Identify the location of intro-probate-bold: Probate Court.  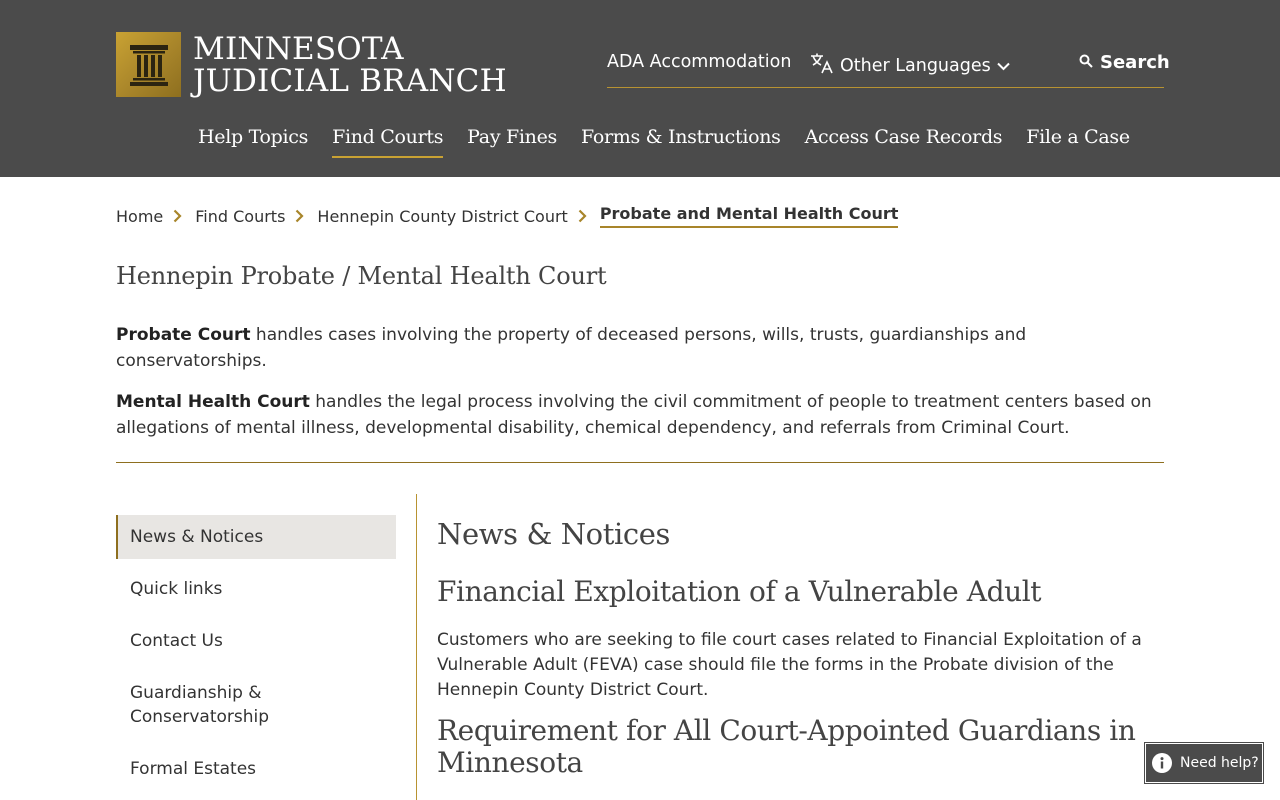
(183, 335).